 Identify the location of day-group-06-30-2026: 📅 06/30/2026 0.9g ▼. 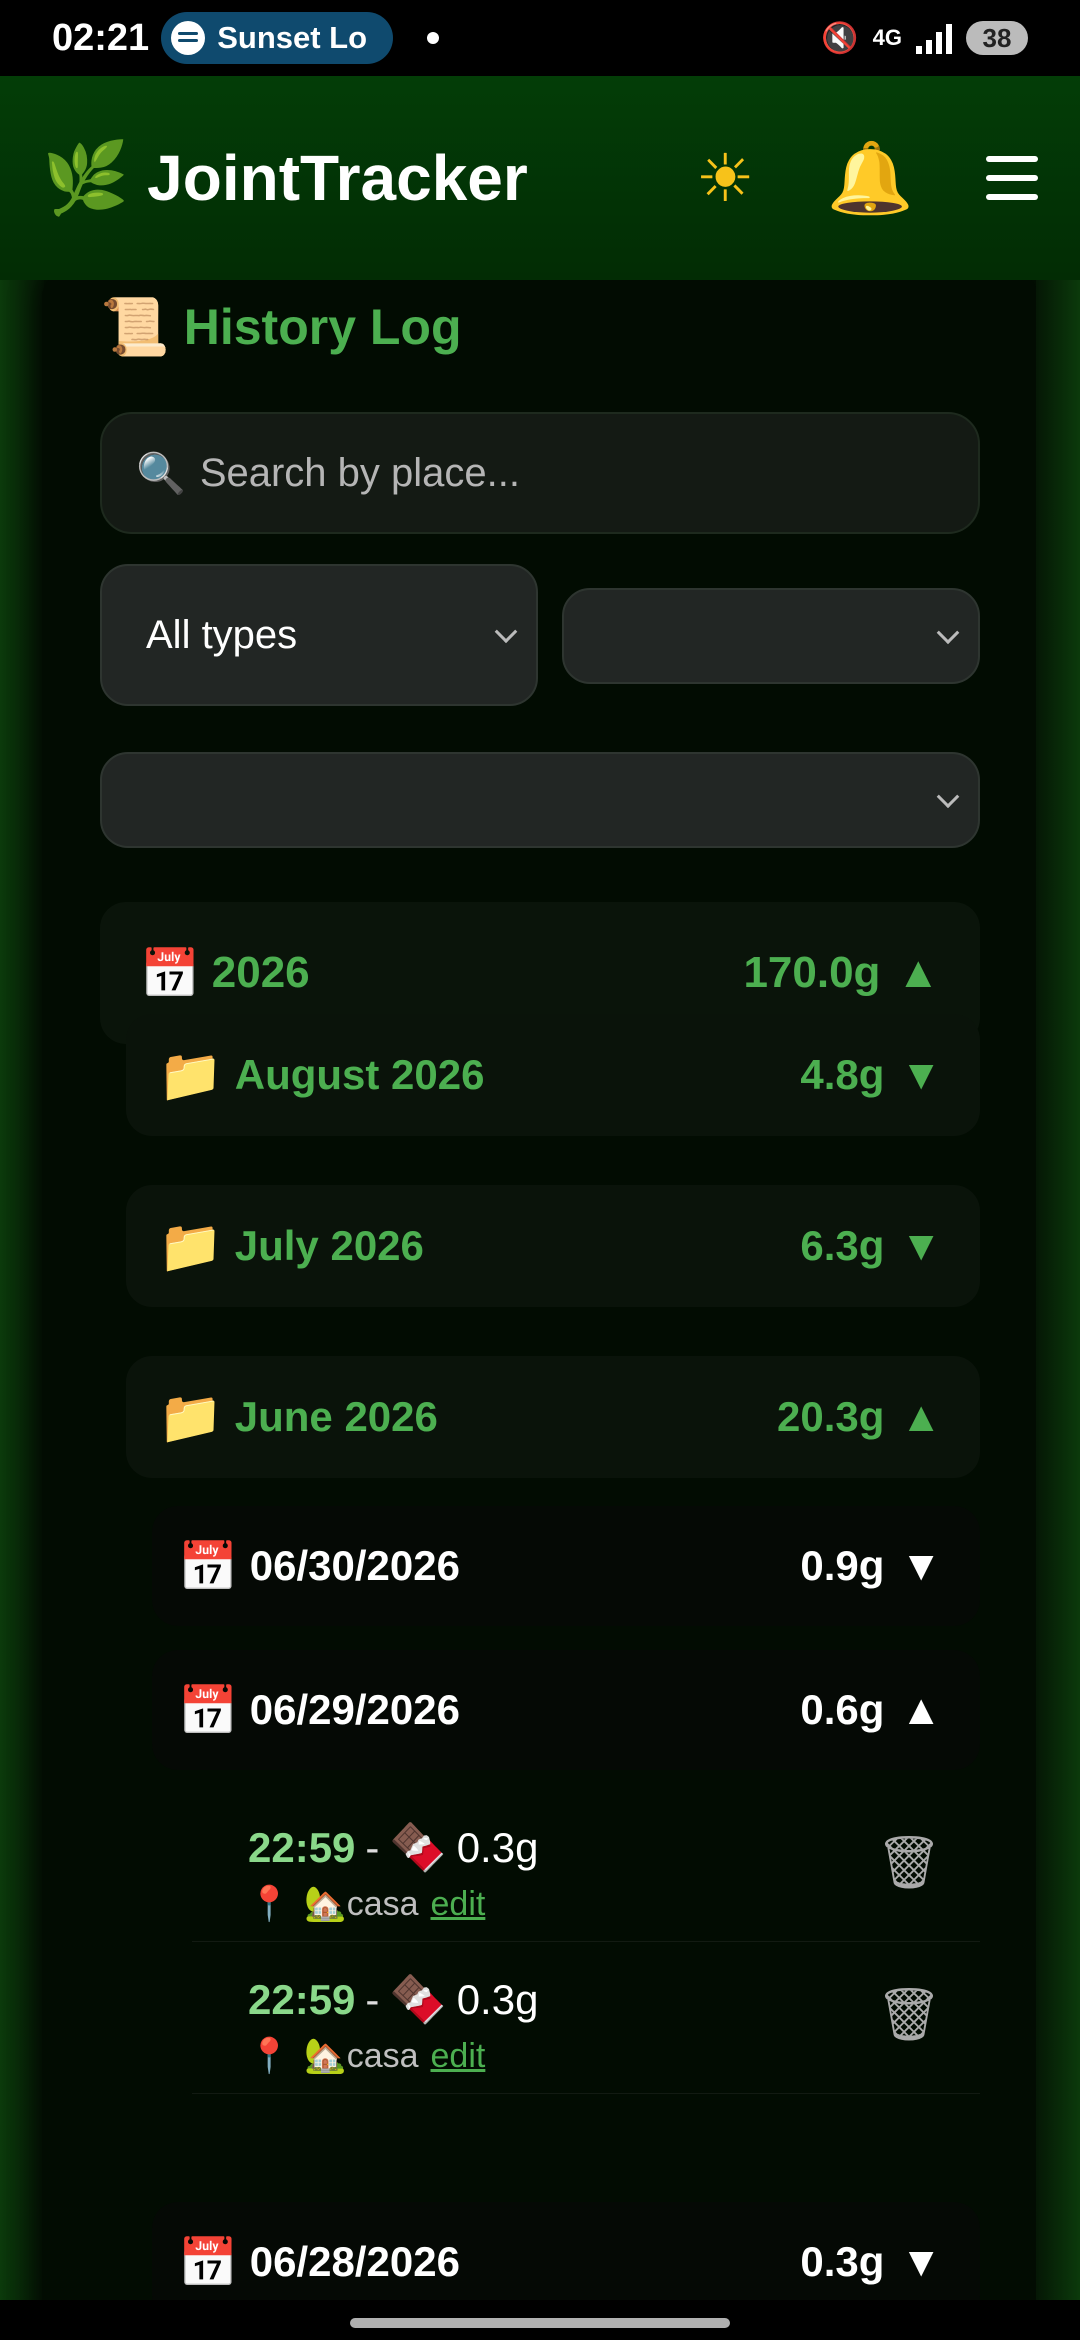
(566, 1566).